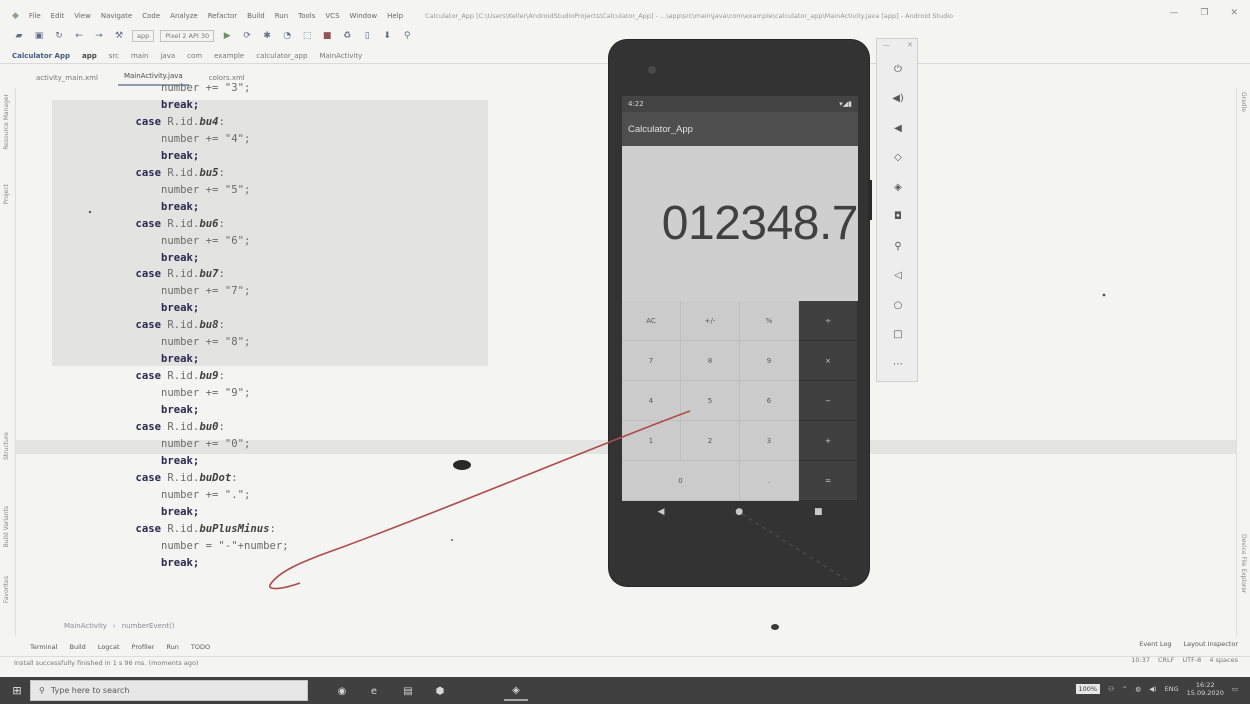  What do you see at coordinates (1205, 693) in the screenshot?
I see `clock-date: 15.09.2020` at bounding box center [1205, 693].